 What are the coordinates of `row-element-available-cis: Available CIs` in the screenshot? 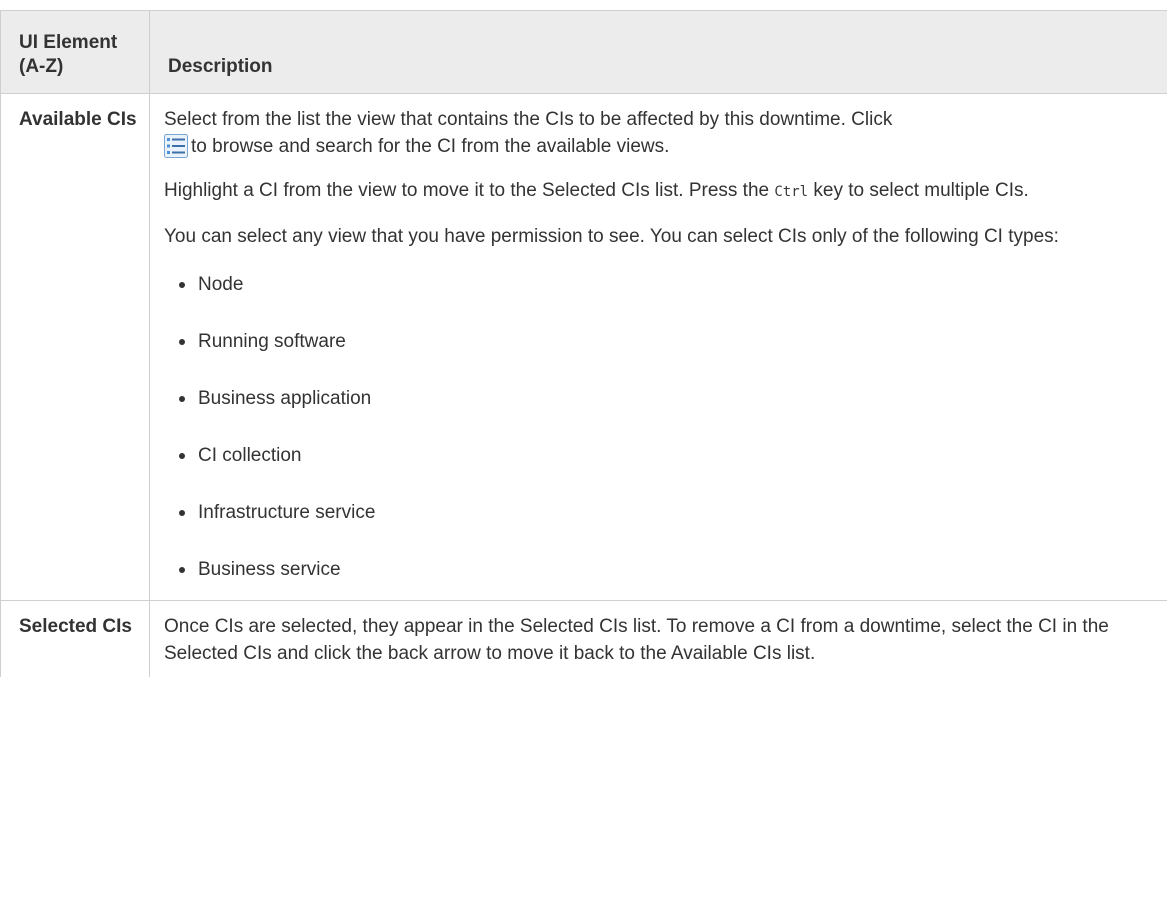 It's located at (75, 347).